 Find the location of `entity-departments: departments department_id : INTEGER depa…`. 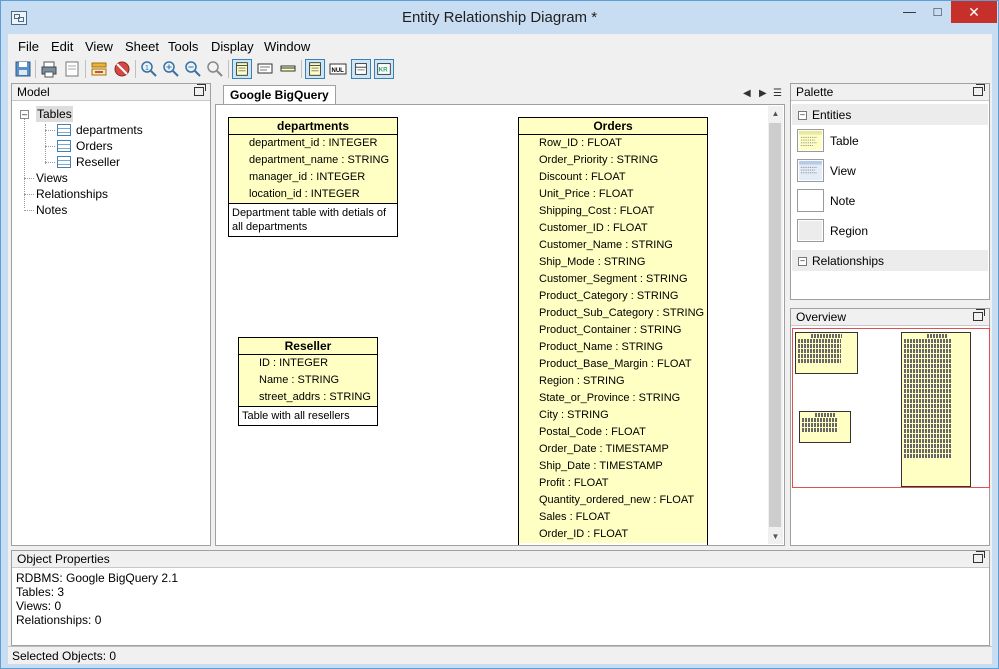

entity-departments: departments department_id : INTEGER depa… is located at coordinates (313, 177).